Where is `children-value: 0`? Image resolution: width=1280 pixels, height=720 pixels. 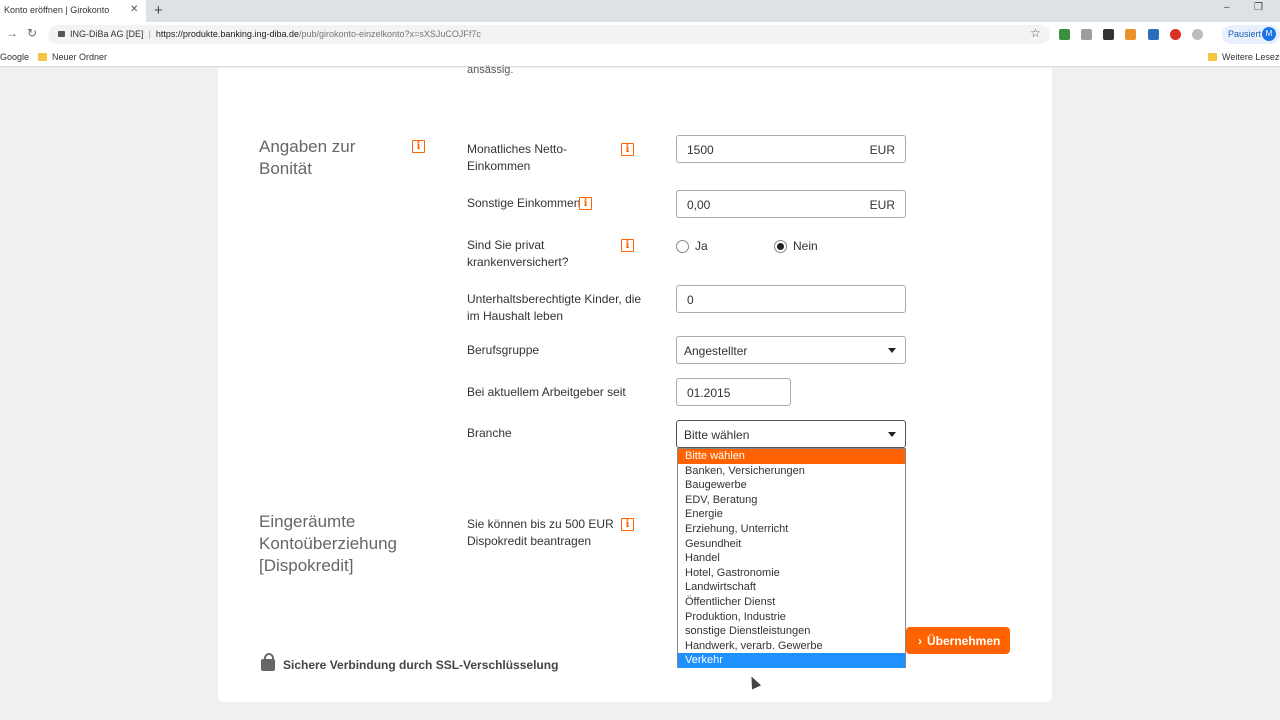 children-value: 0 is located at coordinates (690, 300).